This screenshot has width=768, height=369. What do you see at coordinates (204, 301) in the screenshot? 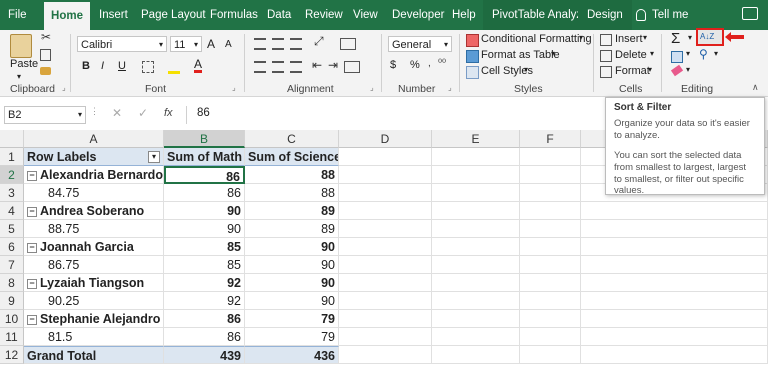
I see `math-score-cell: 92` at bounding box center [204, 301].